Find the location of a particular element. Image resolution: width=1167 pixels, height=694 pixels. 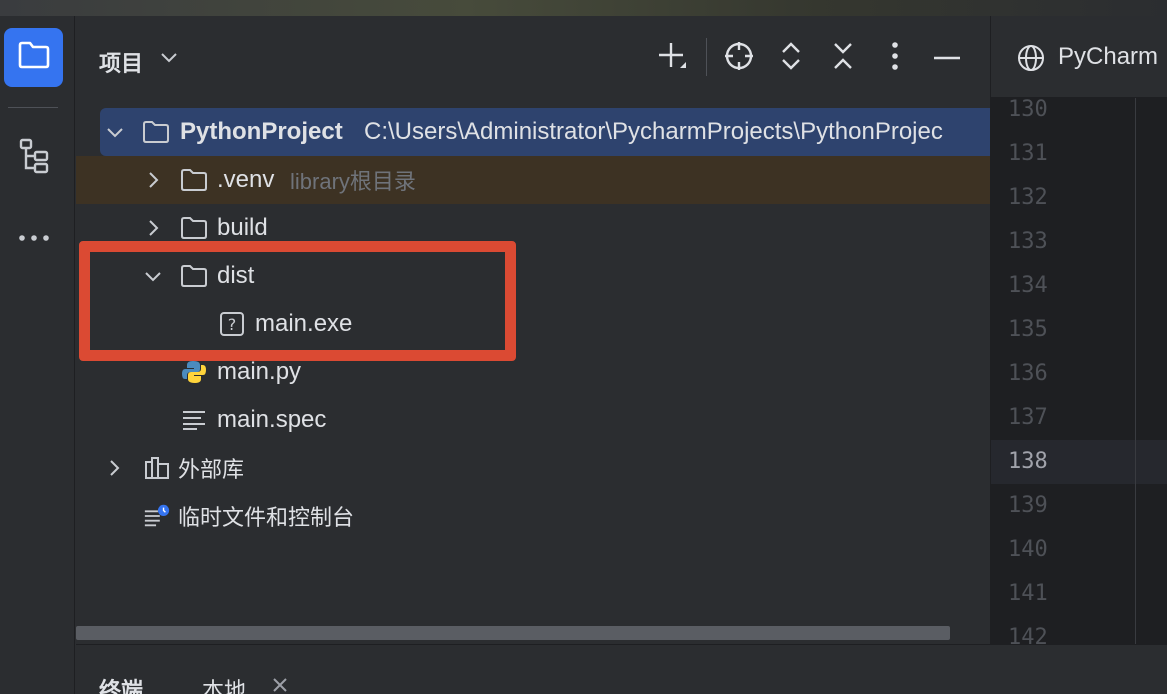

vertical-dots-icon is located at coordinates (895, 58).